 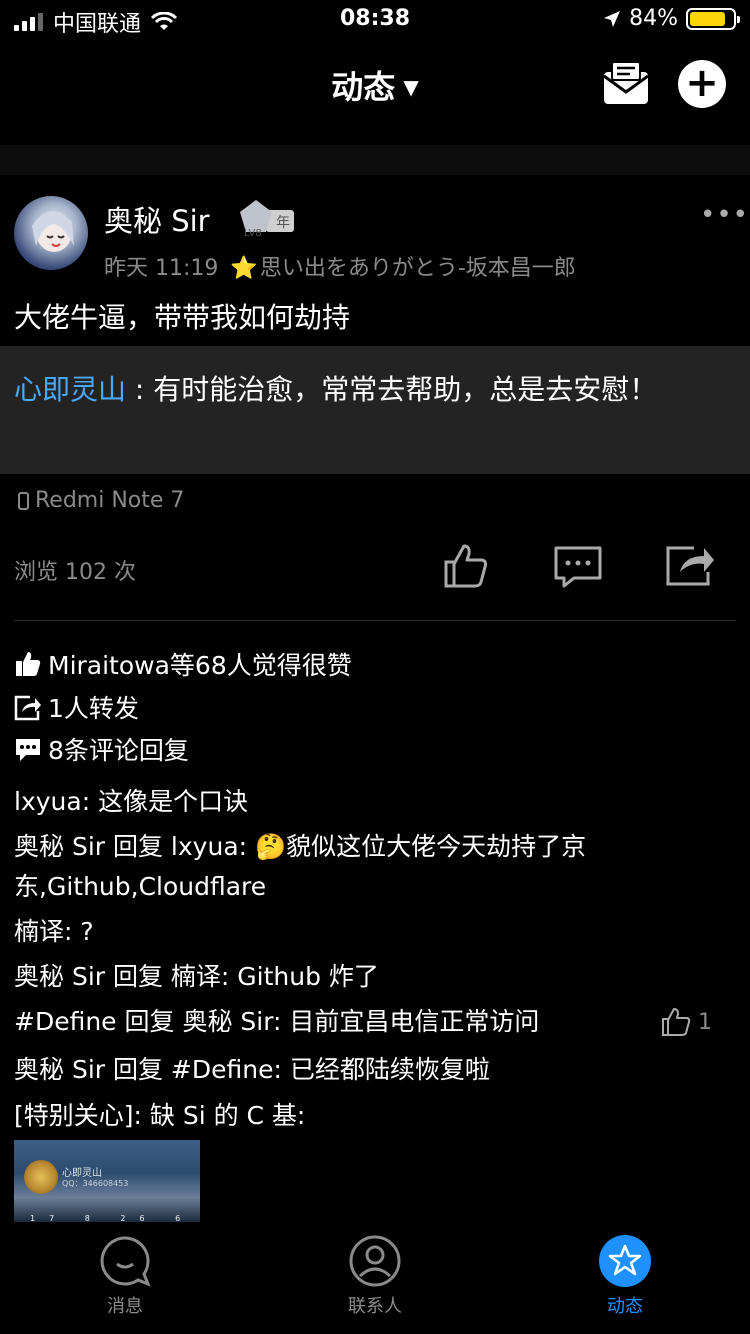 I want to click on svg-text: LV8, so click(x=253, y=233).